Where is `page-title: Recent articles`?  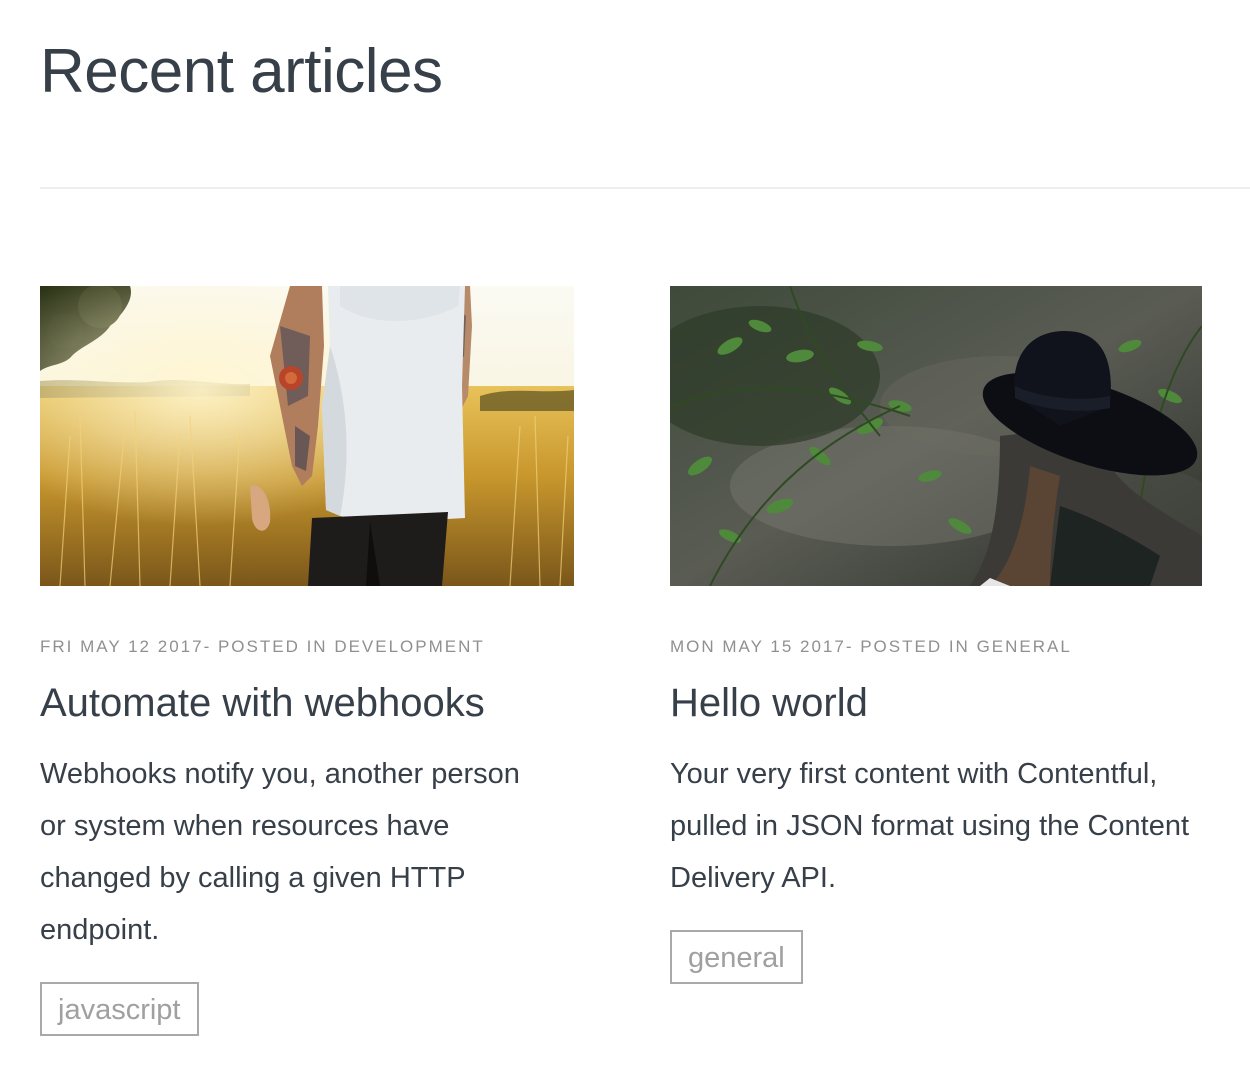
page-title: Recent articles is located at coordinates (241, 71).